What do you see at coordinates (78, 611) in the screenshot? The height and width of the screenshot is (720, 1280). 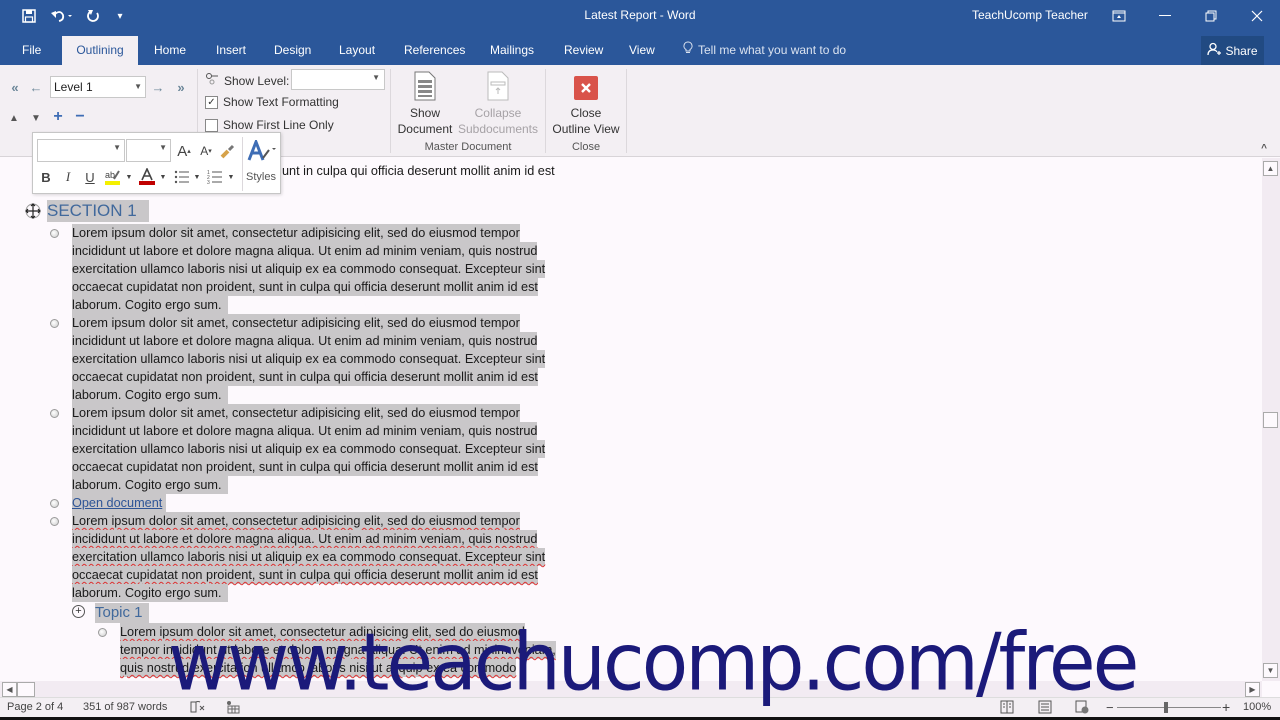 I see `expand-plus-icon: +` at bounding box center [78, 611].